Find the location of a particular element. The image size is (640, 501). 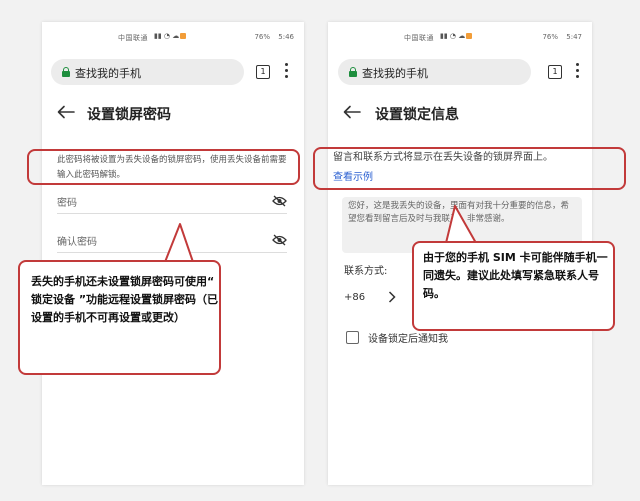

confirm-password-label: 确认密码 is located at coordinates (77, 242).